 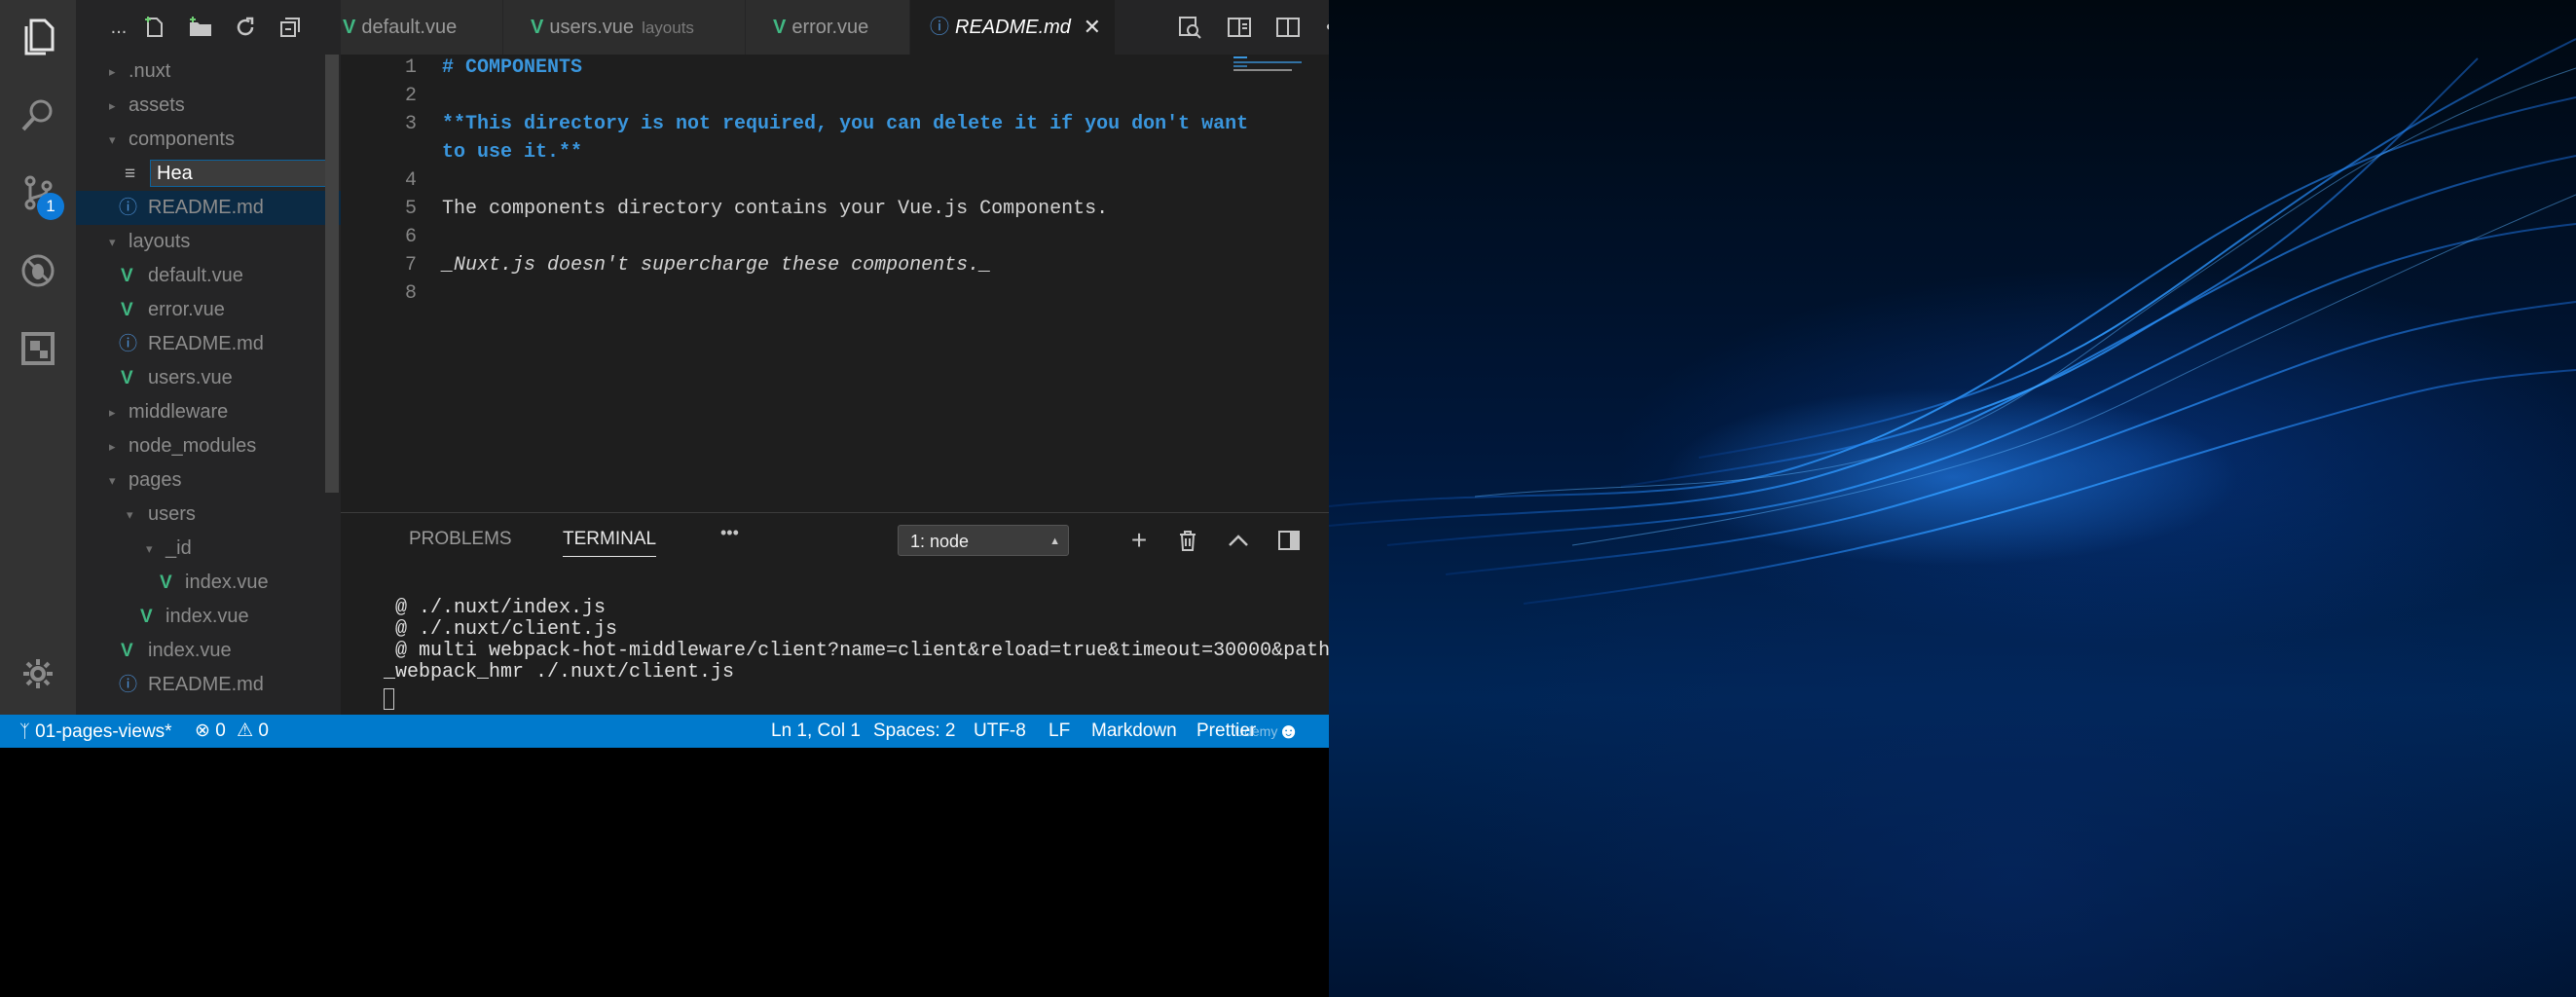 I want to click on tree-folder-nuxt: ▸ .nuxt, so click(x=208, y=72).